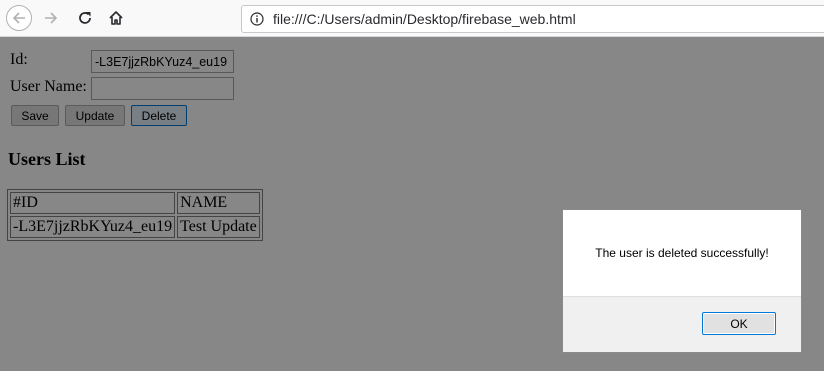 The image size is (824, 371). I want to click on reload-icon, so click(85, 18).